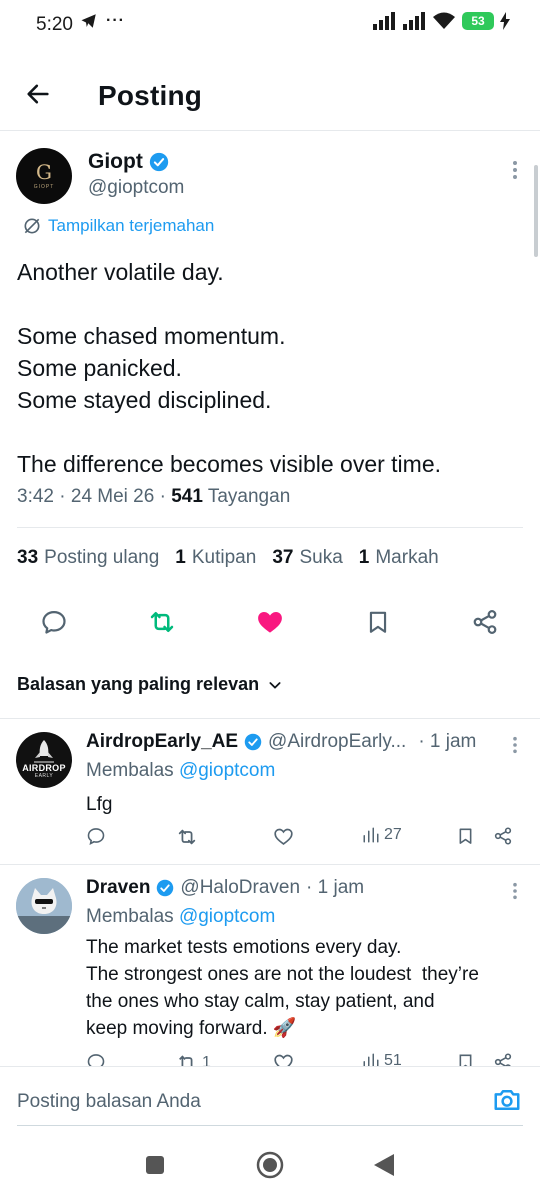 Image resolution: width=540 pixels, height=1199 pixels. Describe the element at coordinates (267, 432) in the screenshot. I see `tweet-line` at that location.